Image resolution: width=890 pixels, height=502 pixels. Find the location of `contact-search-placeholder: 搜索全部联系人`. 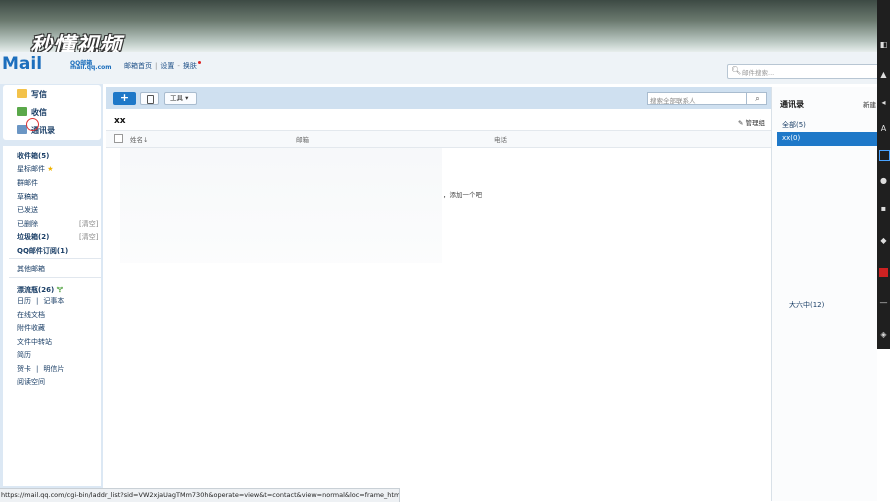

contact-search-placeholder: 搜索全部联系人 is located at coordinates (673, 101).